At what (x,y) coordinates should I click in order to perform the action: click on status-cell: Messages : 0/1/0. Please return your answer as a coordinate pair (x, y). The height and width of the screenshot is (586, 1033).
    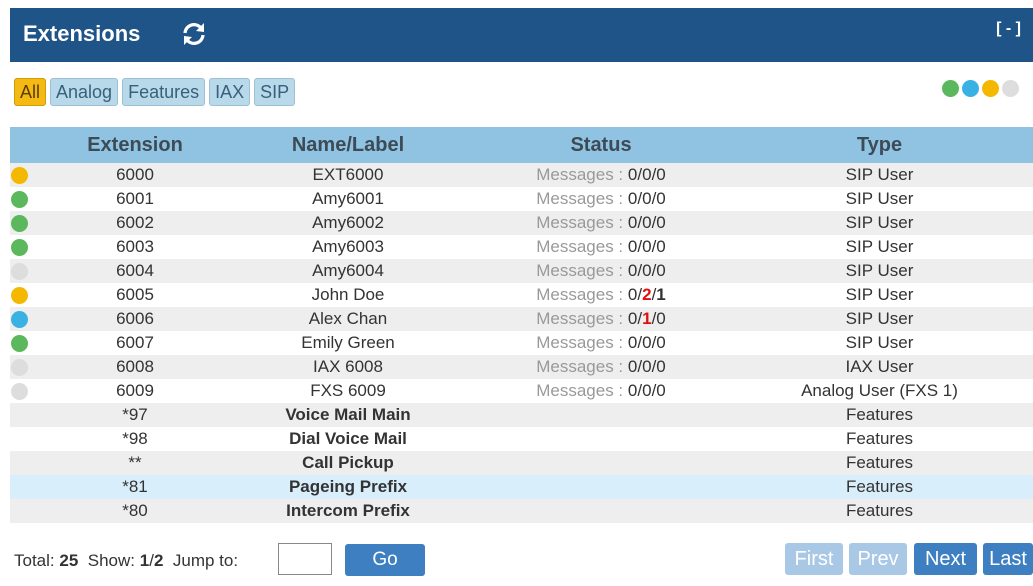
    Looking at the image, I should click on (601, 319).